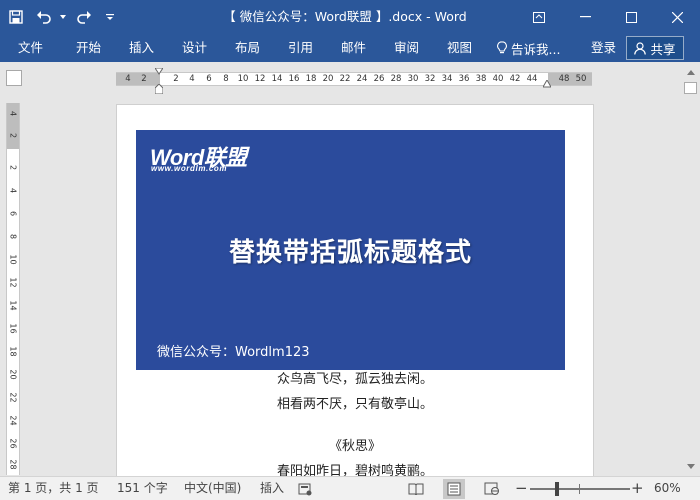 The height and width of the screenshot is (500, 700). I want to click on insert-mode: 插入, so click(272, 488).